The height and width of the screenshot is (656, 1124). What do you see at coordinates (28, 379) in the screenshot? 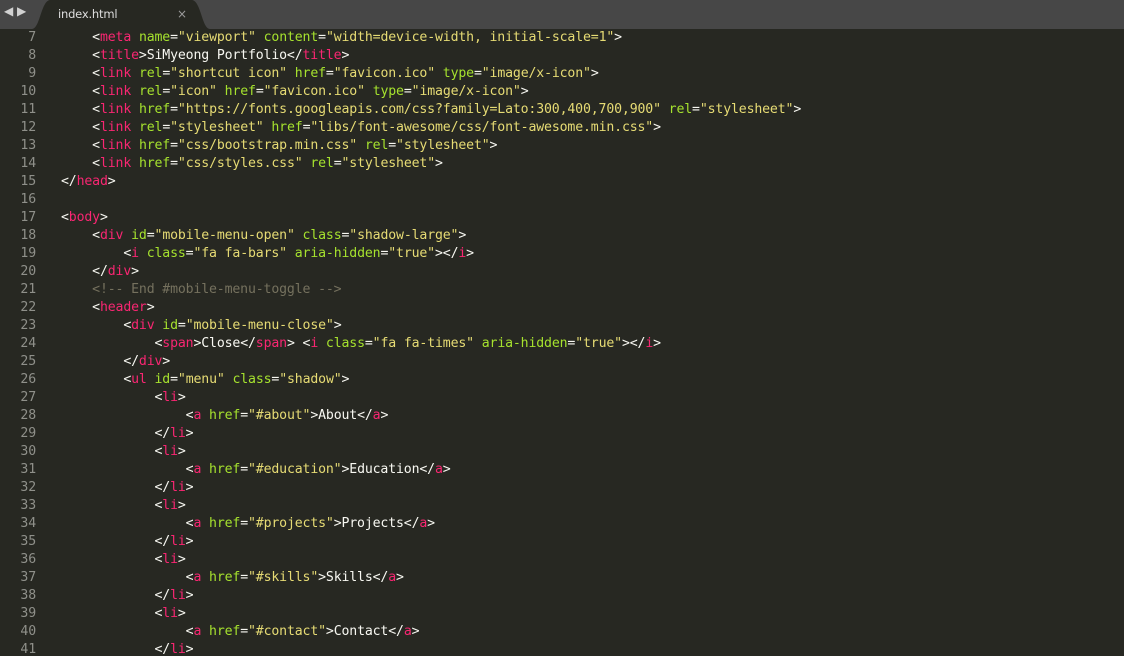
I see `line-number: 26` at bounding box center [28, 379].